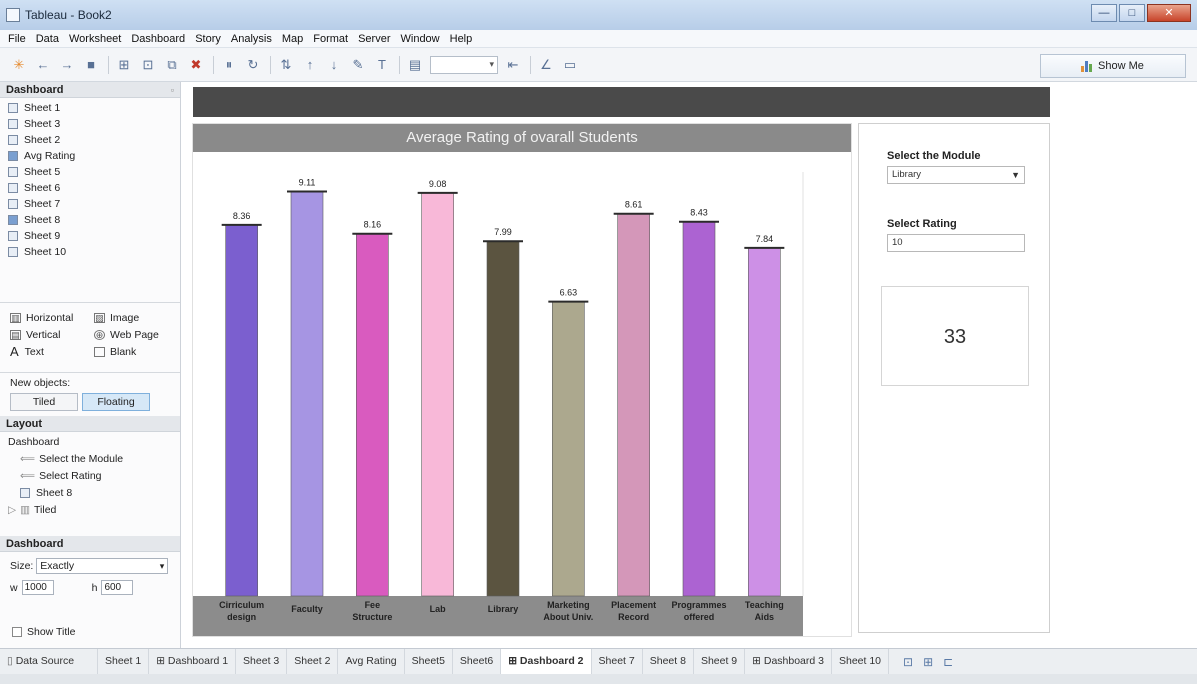  Describe the element at coordinates (330, 39) in the screenshot. I see `menu-format: Format` at that location.